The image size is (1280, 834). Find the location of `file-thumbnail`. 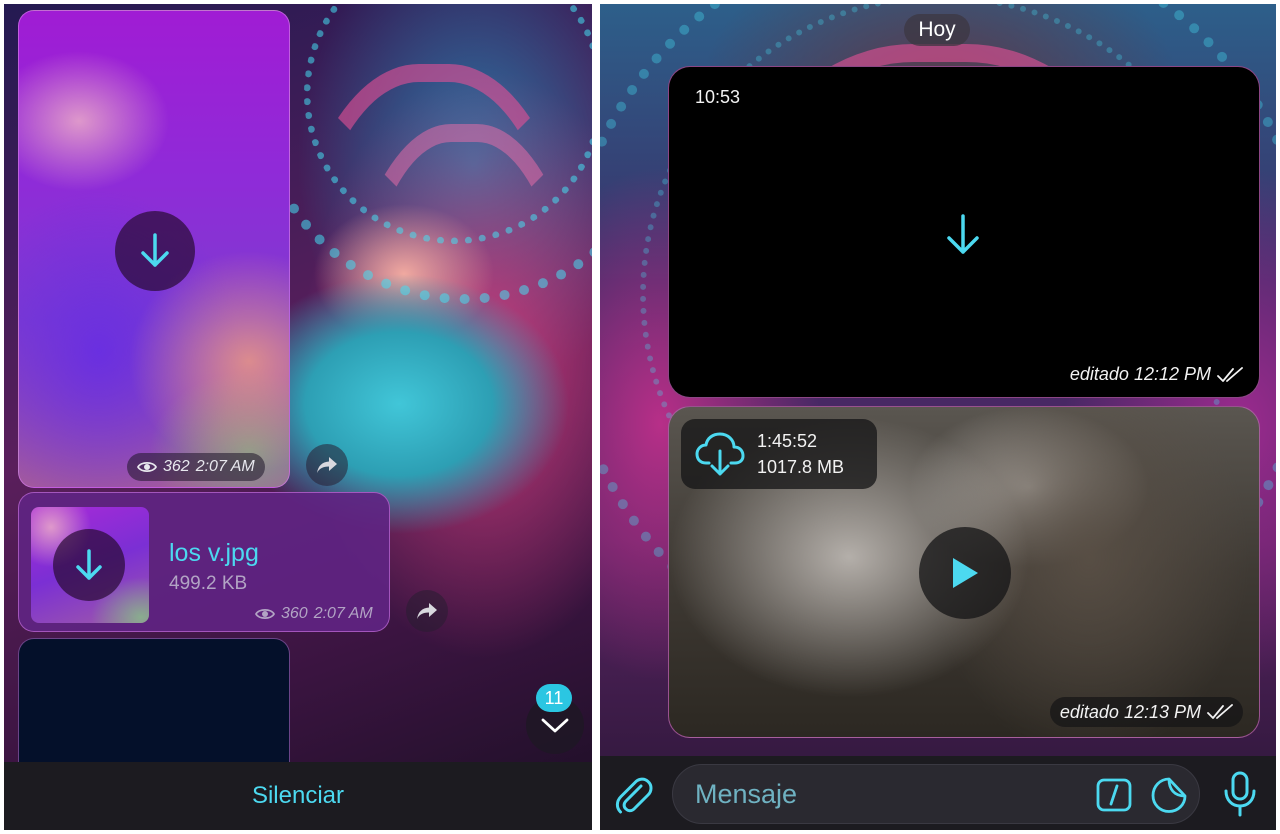

file-thumbnail is located at coordinates (90, 565).